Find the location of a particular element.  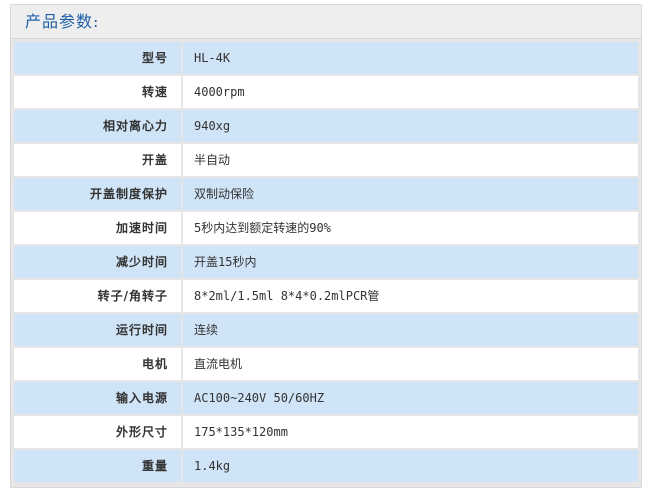

spec-label: 开盖 is located at coordinates (97, 160).